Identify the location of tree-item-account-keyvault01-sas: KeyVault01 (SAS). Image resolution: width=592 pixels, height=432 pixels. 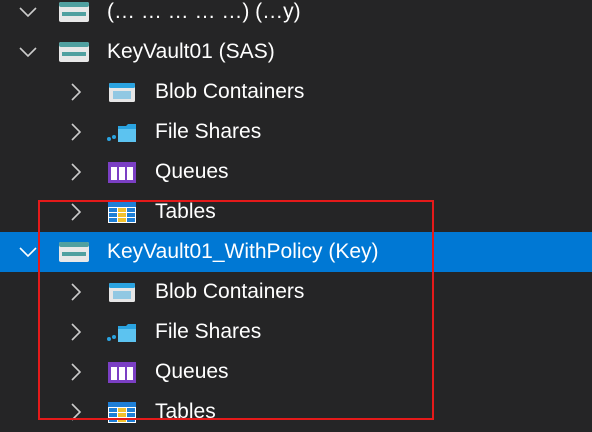
(296, 52).